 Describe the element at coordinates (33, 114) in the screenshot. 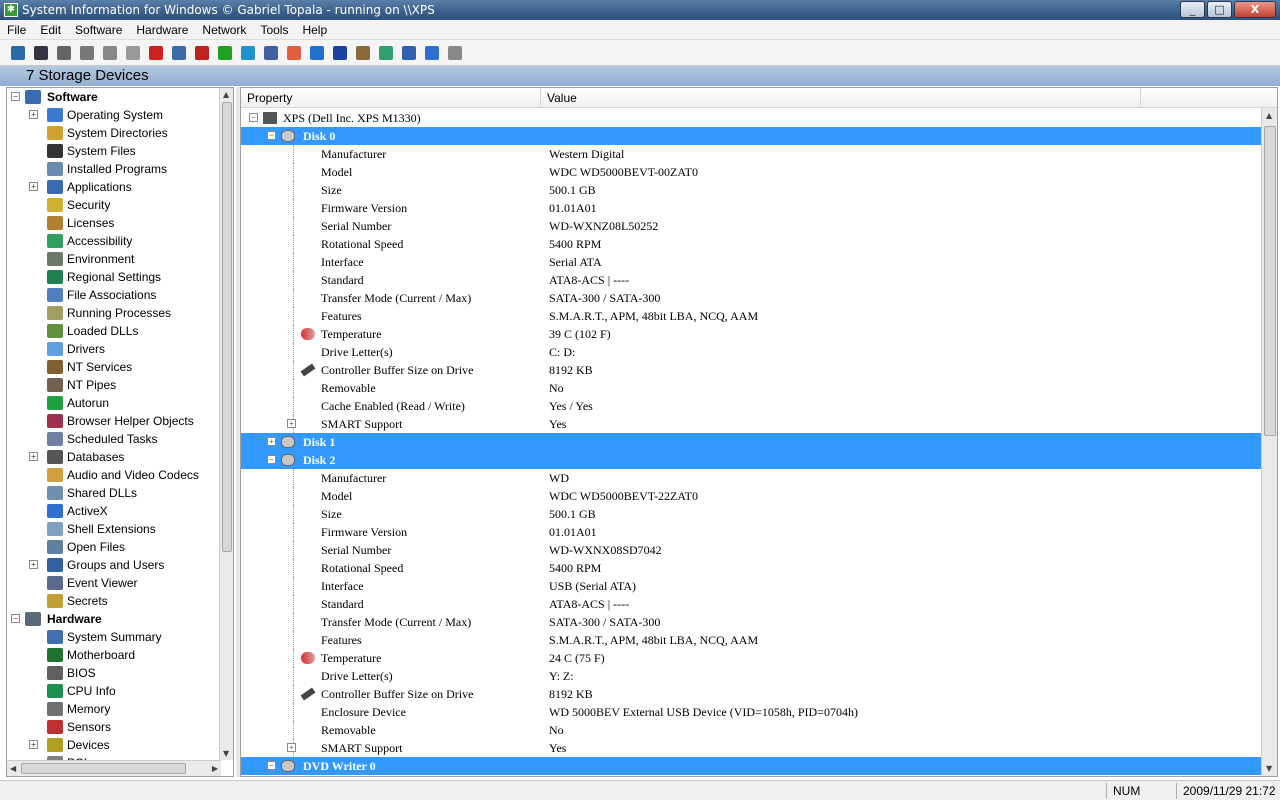

I see `tree-item-operating-system-expander: +` at that location.